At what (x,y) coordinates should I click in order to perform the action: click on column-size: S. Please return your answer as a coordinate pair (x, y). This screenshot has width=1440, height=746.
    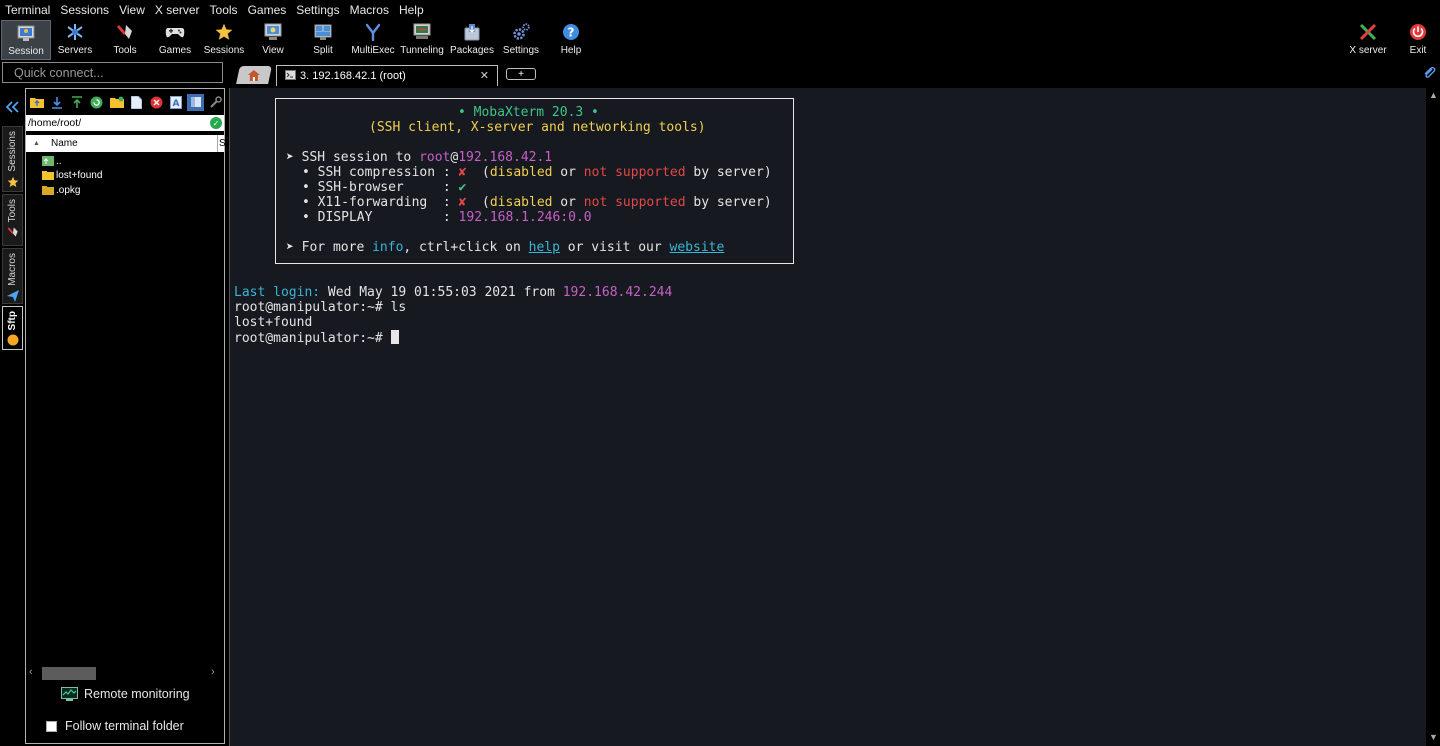
    Looking at the image, I should click on (221, 143).